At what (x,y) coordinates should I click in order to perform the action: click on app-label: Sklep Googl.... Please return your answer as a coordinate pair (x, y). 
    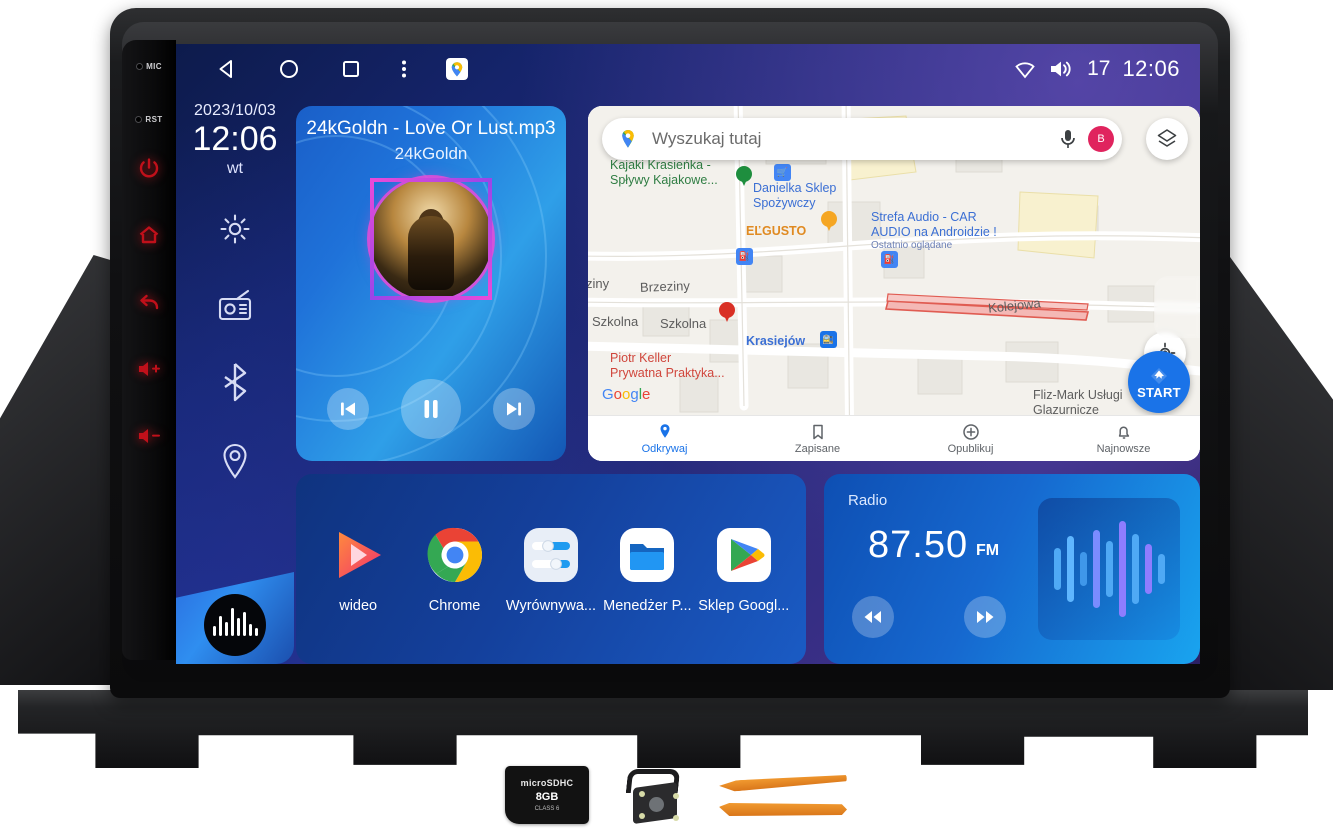
    Looking at the image, I should click on (744, 606).